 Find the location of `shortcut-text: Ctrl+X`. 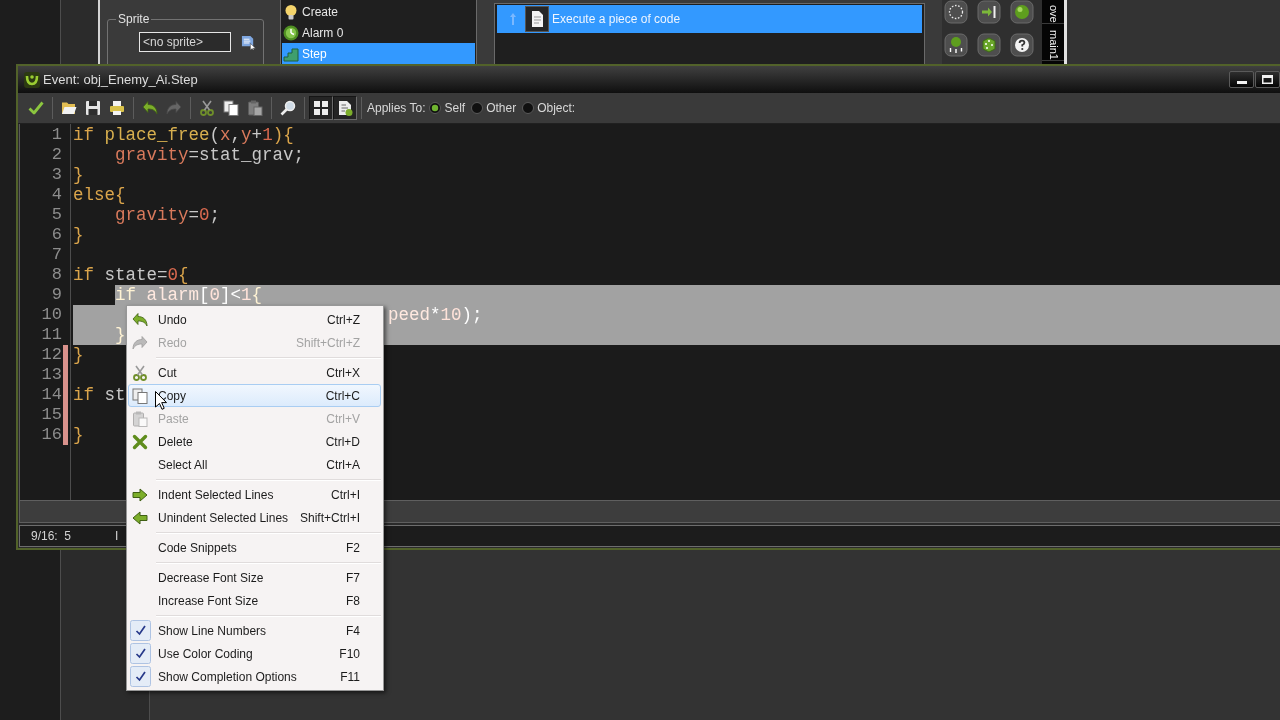

shortcut-text: Ctrl+X is located at coordinates (343, 372).